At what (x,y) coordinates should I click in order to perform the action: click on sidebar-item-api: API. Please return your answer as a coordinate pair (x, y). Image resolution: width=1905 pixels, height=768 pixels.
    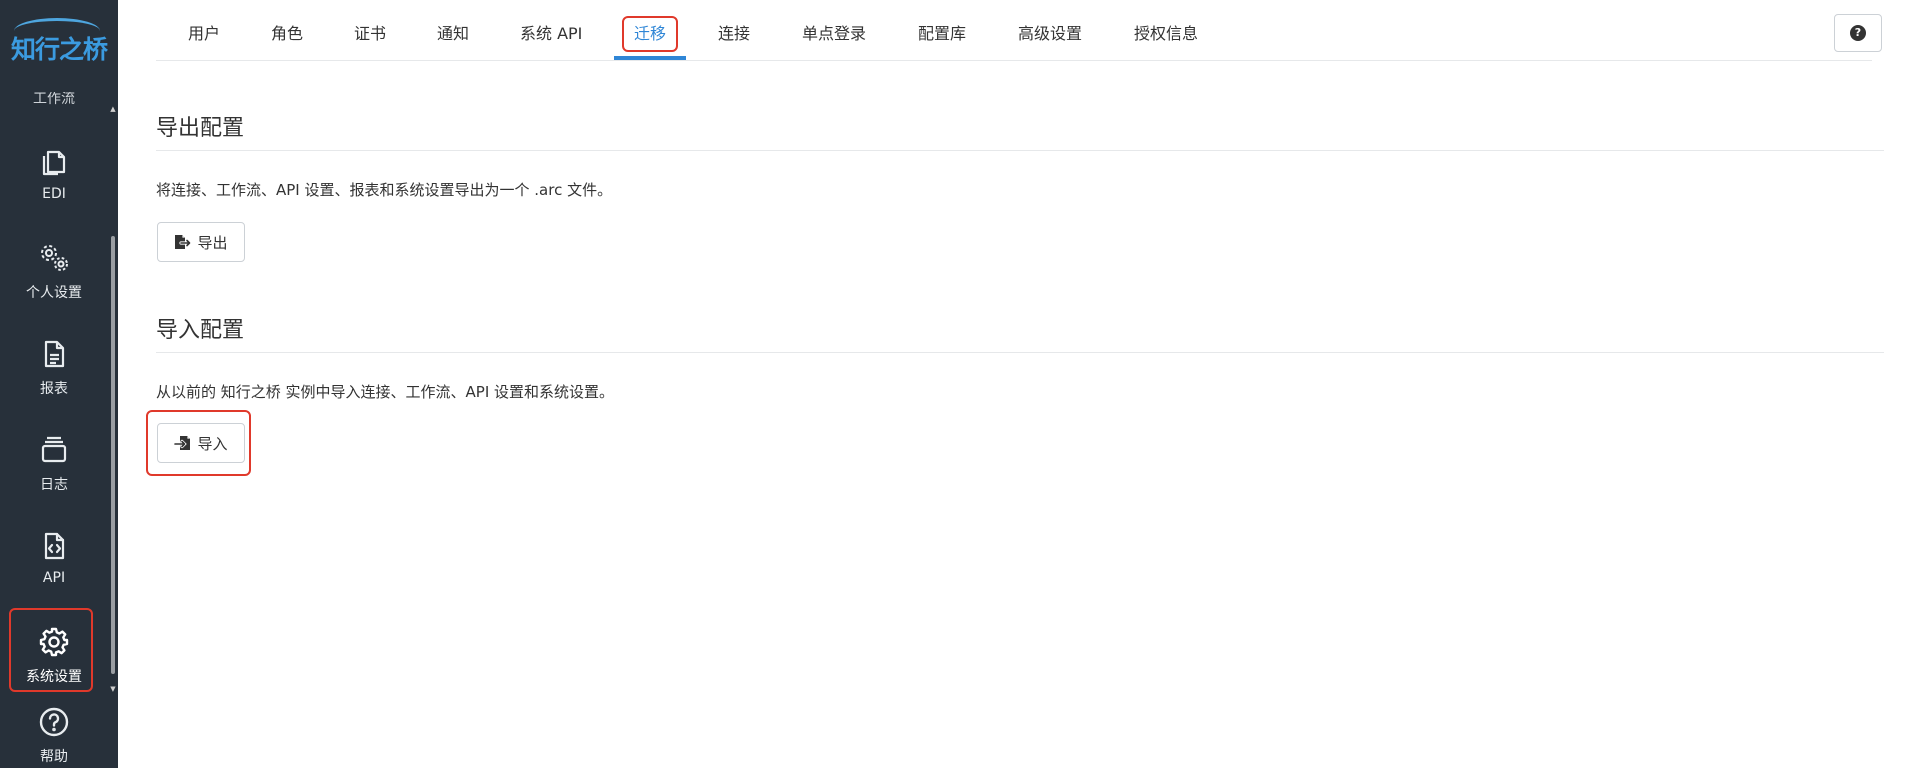
    Looking at the image, I should click on (54, 566).